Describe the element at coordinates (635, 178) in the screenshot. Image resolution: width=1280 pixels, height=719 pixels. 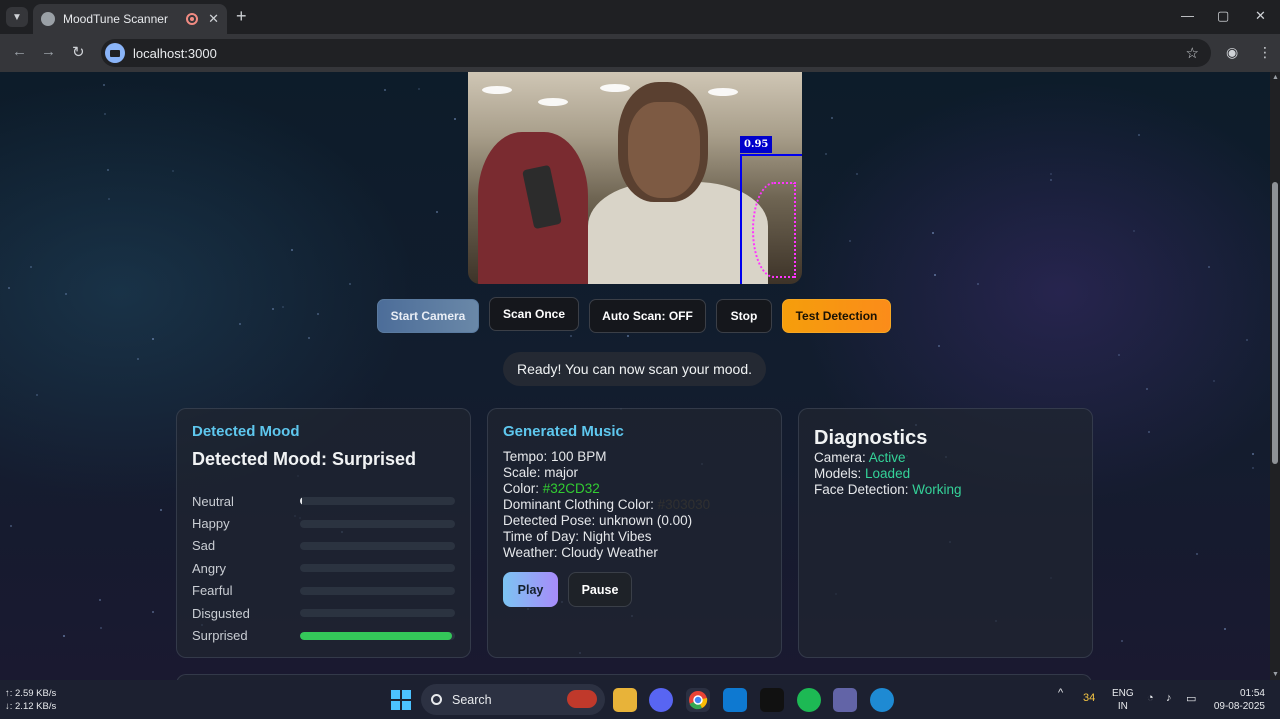
I see `camera-feed: 0.95` at that location.